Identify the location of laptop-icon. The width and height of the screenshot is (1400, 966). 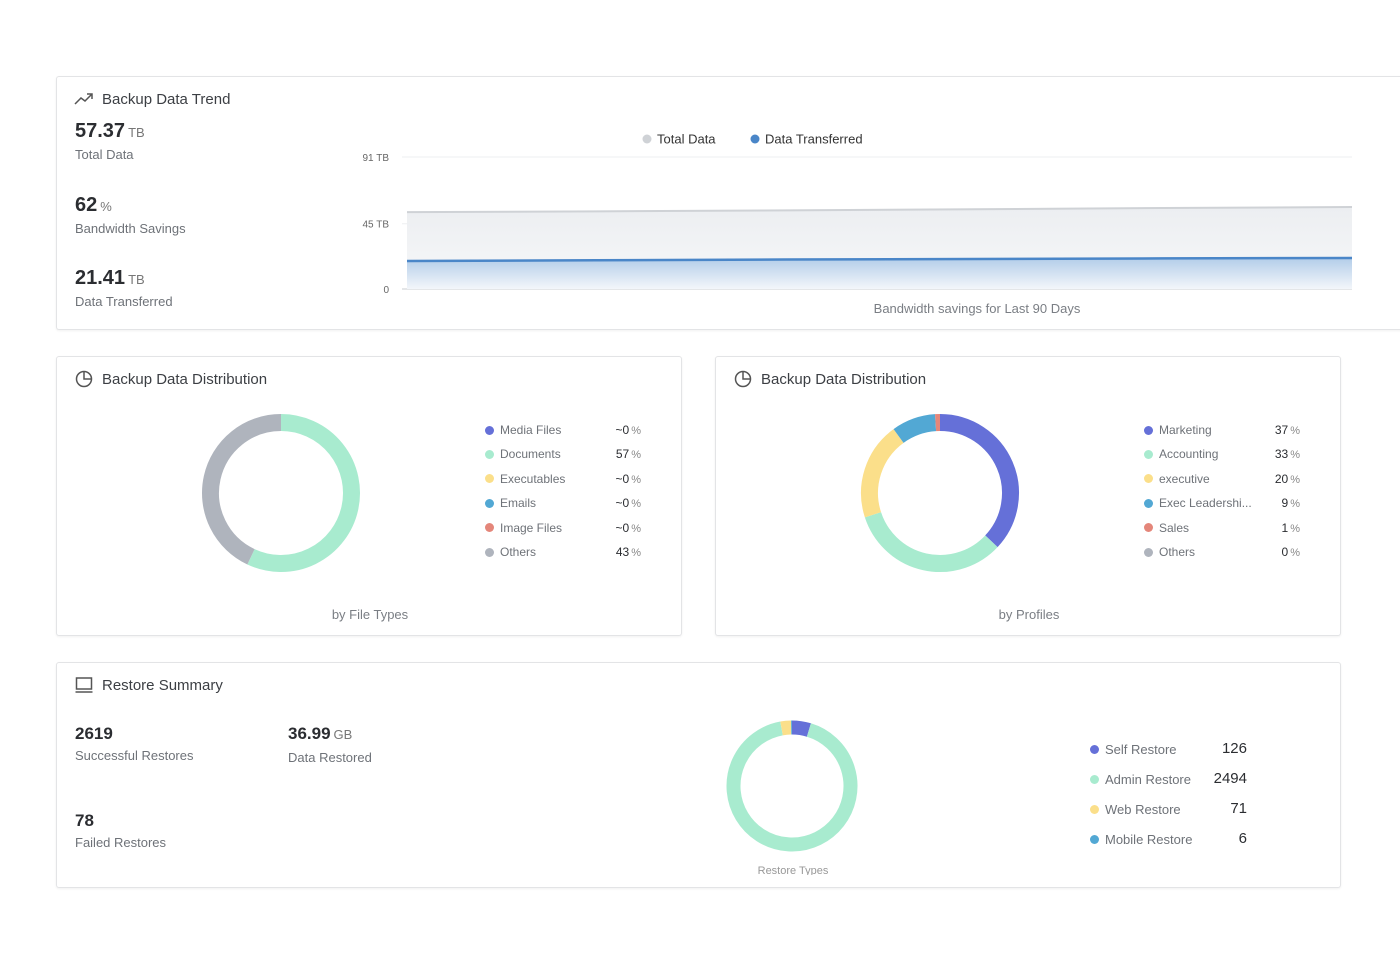
(84, 685).